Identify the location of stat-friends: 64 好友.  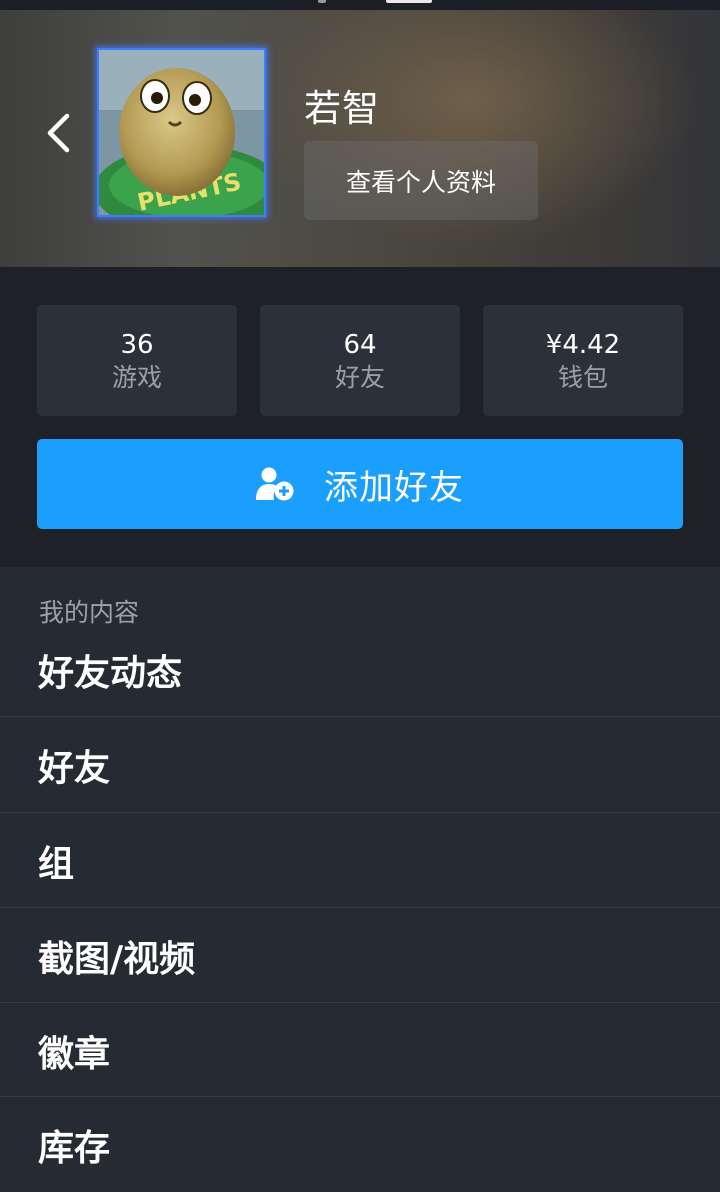
(360, 360).